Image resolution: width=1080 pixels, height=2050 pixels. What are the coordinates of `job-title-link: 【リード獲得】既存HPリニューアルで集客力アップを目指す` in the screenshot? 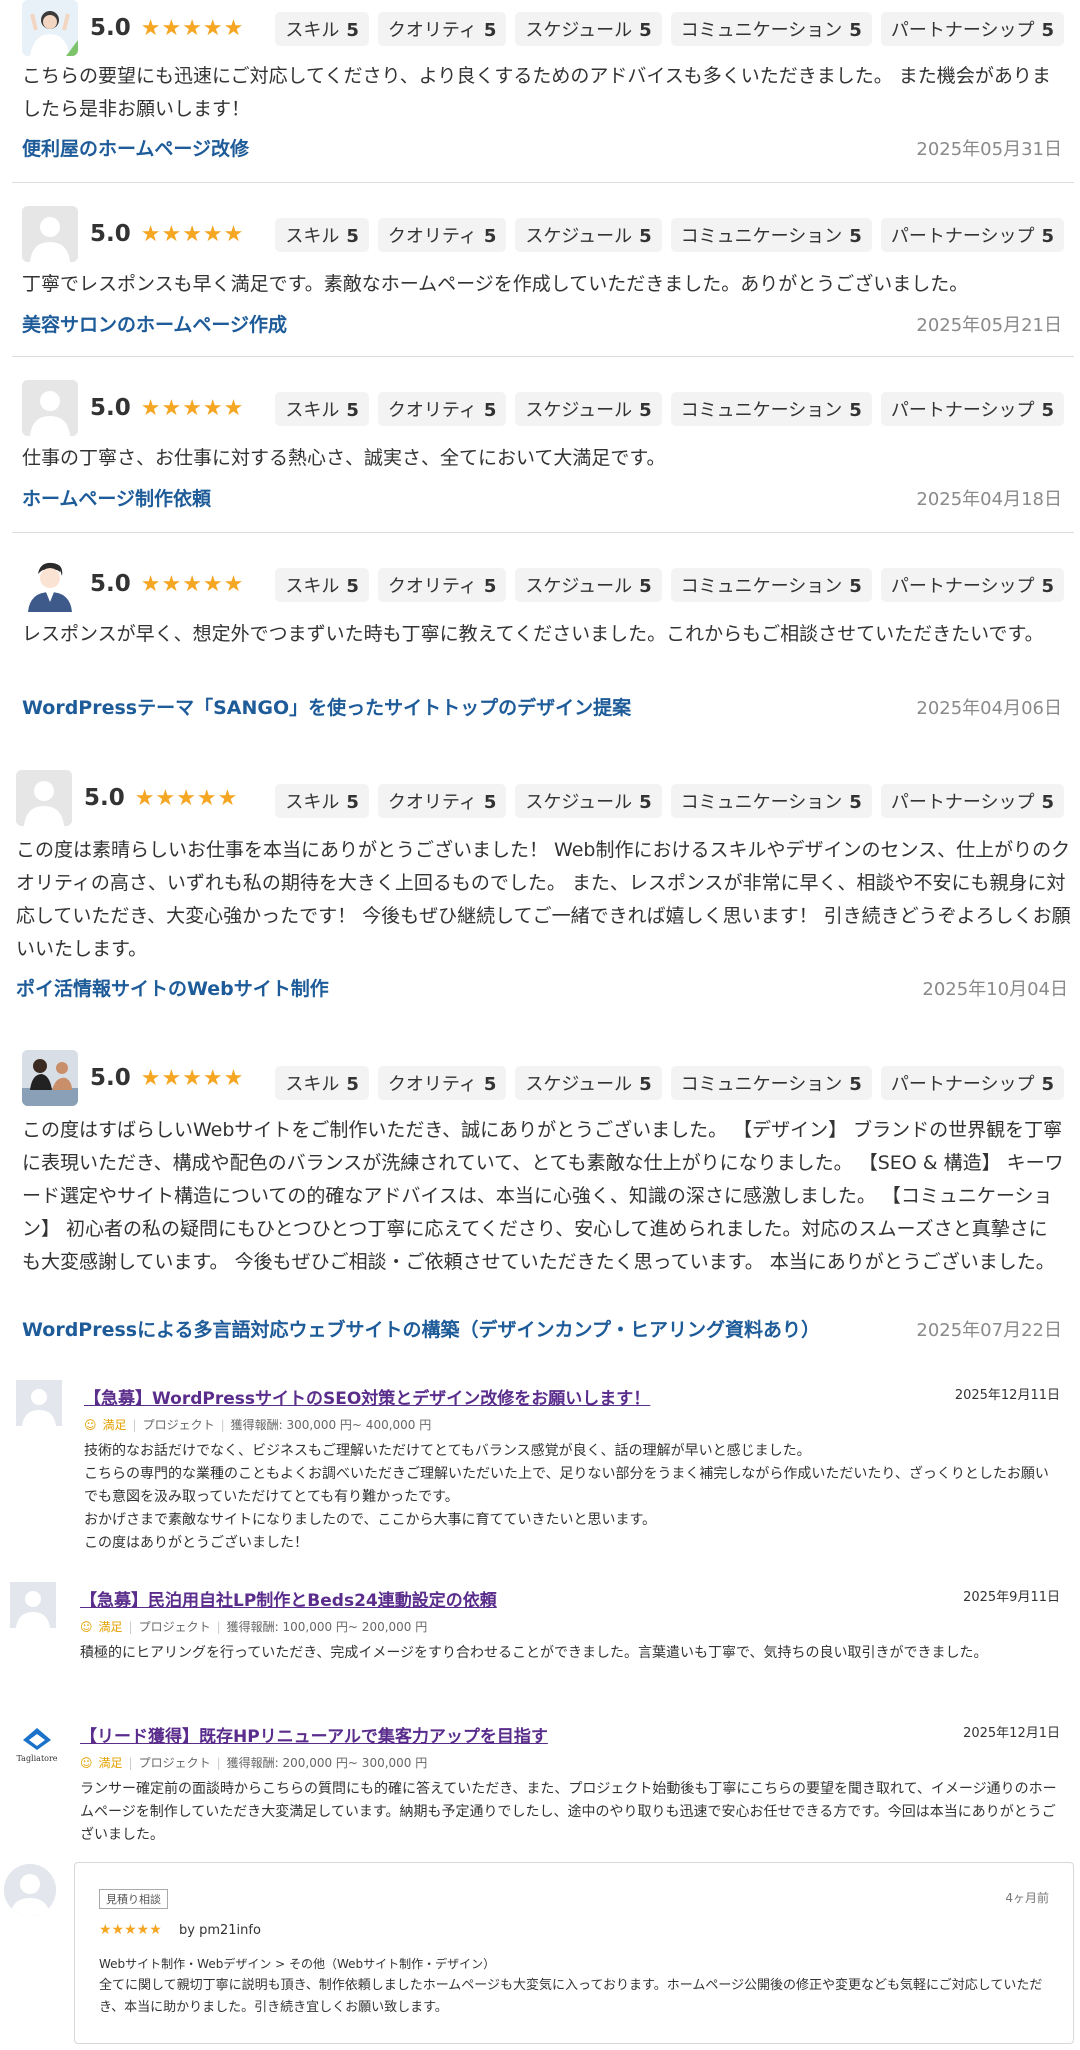 It's located at (314, 1734).